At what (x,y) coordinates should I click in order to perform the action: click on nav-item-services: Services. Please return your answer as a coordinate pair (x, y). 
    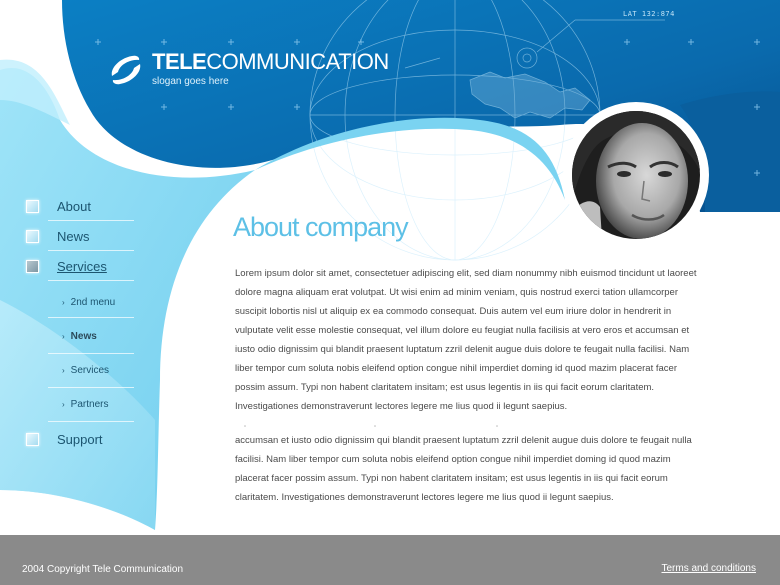
    Looking at the image, I should click on (80, 266).